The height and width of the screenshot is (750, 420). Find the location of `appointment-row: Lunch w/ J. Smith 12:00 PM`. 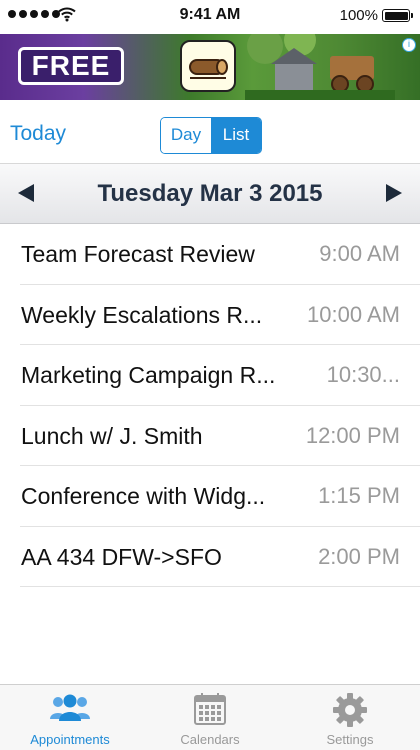

appointment-row: Lunch w/ J. Smith 12:00 PM is located at coordinates (210, 436).